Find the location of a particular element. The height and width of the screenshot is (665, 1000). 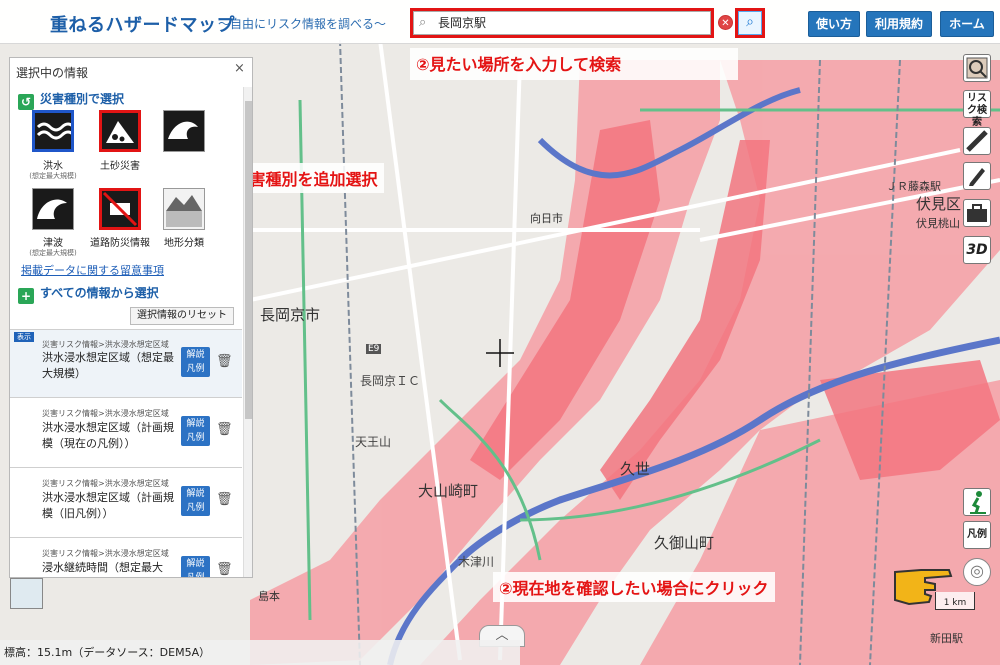

map-label-fushimi: 伏見区 is located at coordinates (939, 204).